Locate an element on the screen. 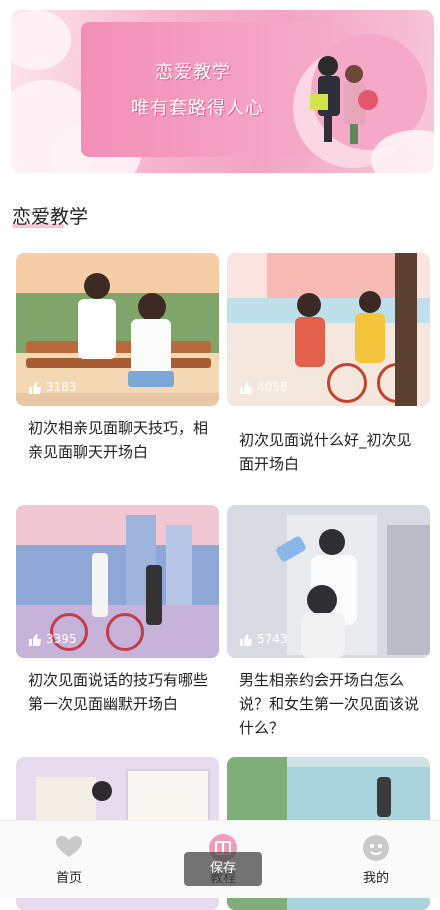 The height and width of the screenshot is (910, 440). like-count: 3395 is located at coordinates (52, 639).